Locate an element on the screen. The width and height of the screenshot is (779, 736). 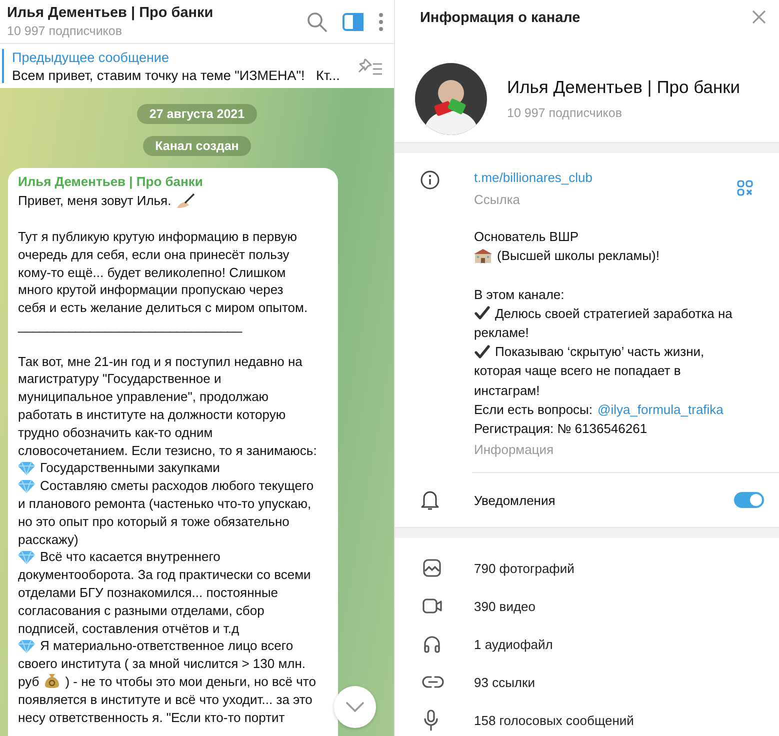
description-text: Если есть вопросы: is located at coordinates (533, 409).